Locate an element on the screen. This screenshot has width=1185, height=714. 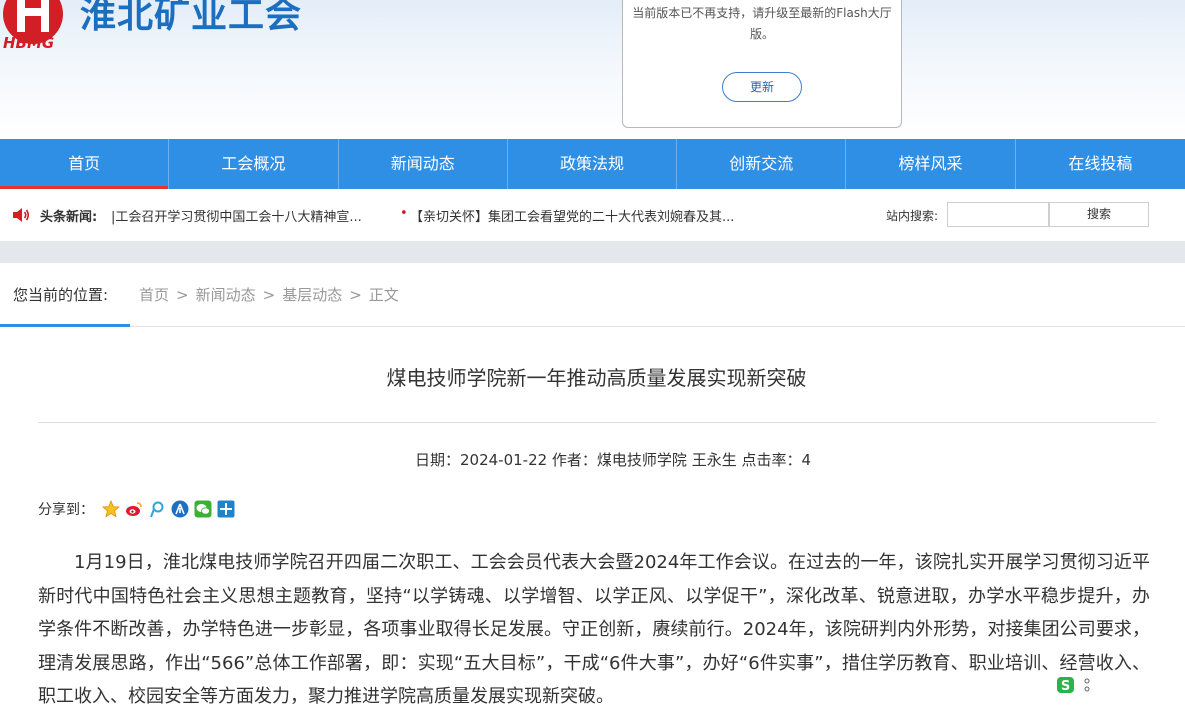
breadcrumb: 您当前的位置: 首页 > 新闻动态 > 基层动态 > 正文 is located at coordinates (592, 295).